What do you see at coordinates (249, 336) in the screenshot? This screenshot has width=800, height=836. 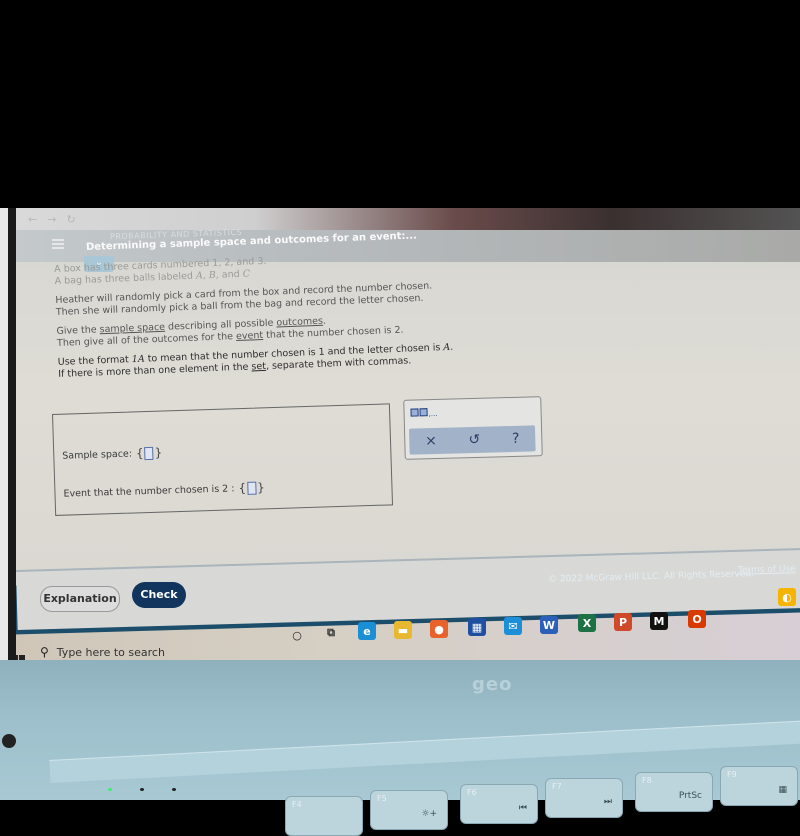 I see `event-link: event` at bounding box center [249, 336].